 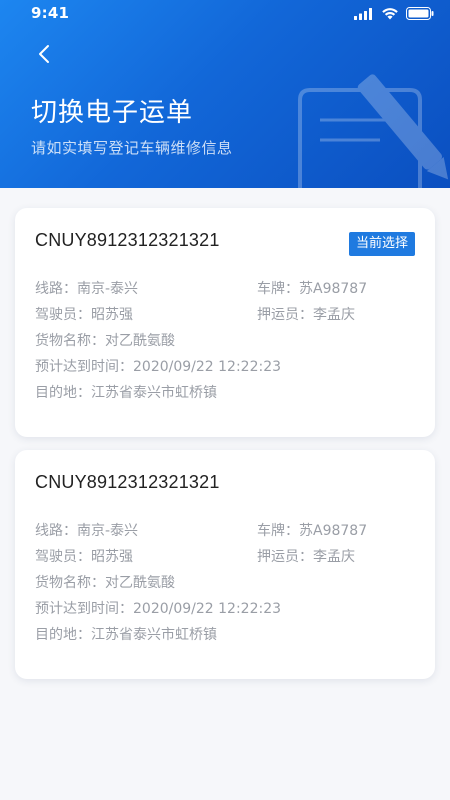 What do you see at coordinates (225, 14) in the screenshot?
I see `status-bar: 9:41` at bounding box center [225, 14].